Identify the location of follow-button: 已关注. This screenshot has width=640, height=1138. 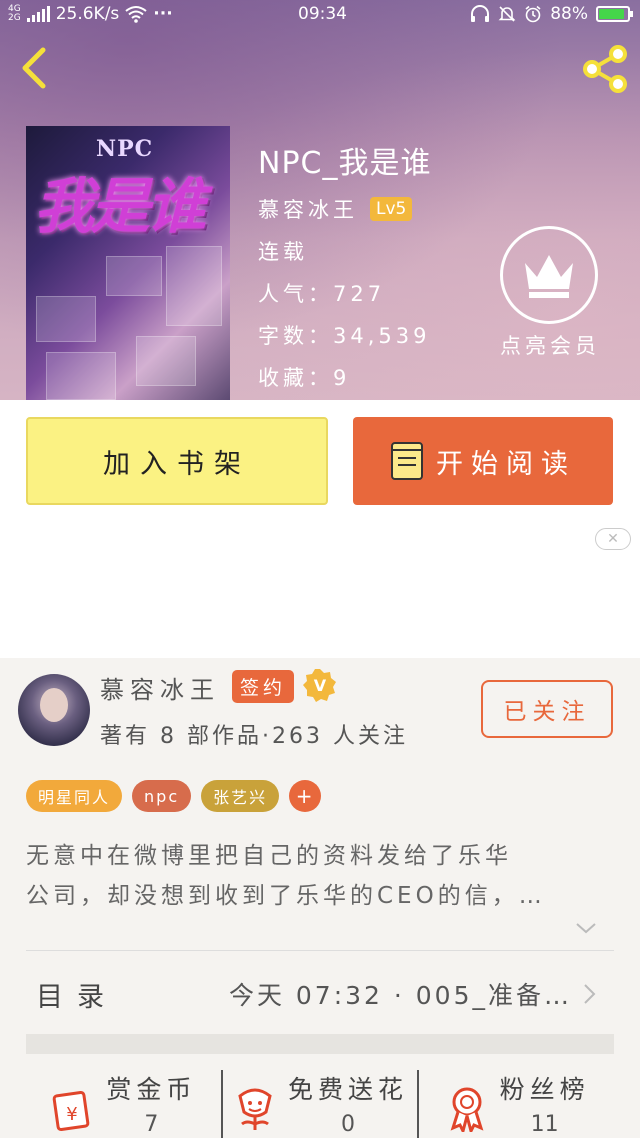
(547, 709).